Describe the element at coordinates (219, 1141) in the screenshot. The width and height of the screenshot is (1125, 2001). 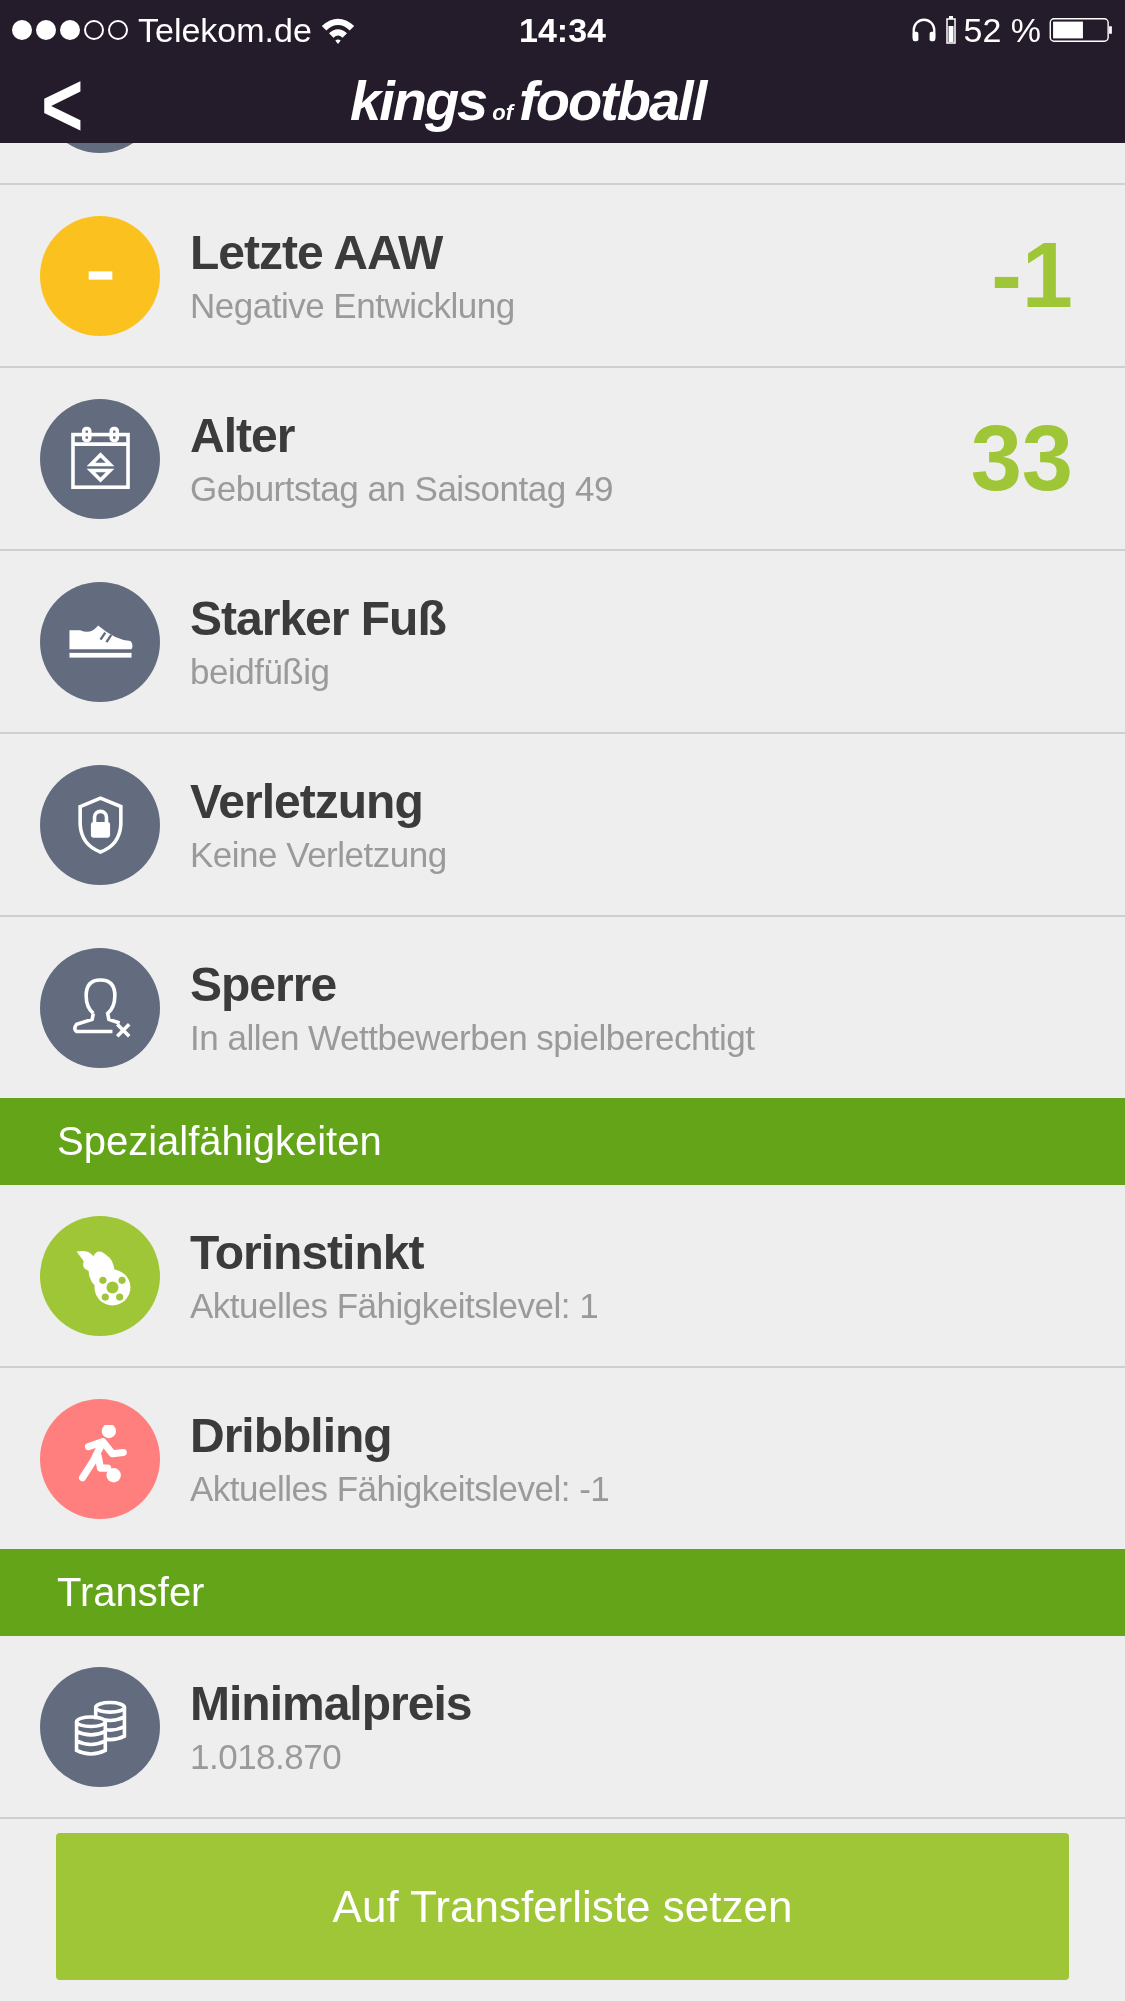
I see `section-header: Spezialfähigkeiten` at that location.